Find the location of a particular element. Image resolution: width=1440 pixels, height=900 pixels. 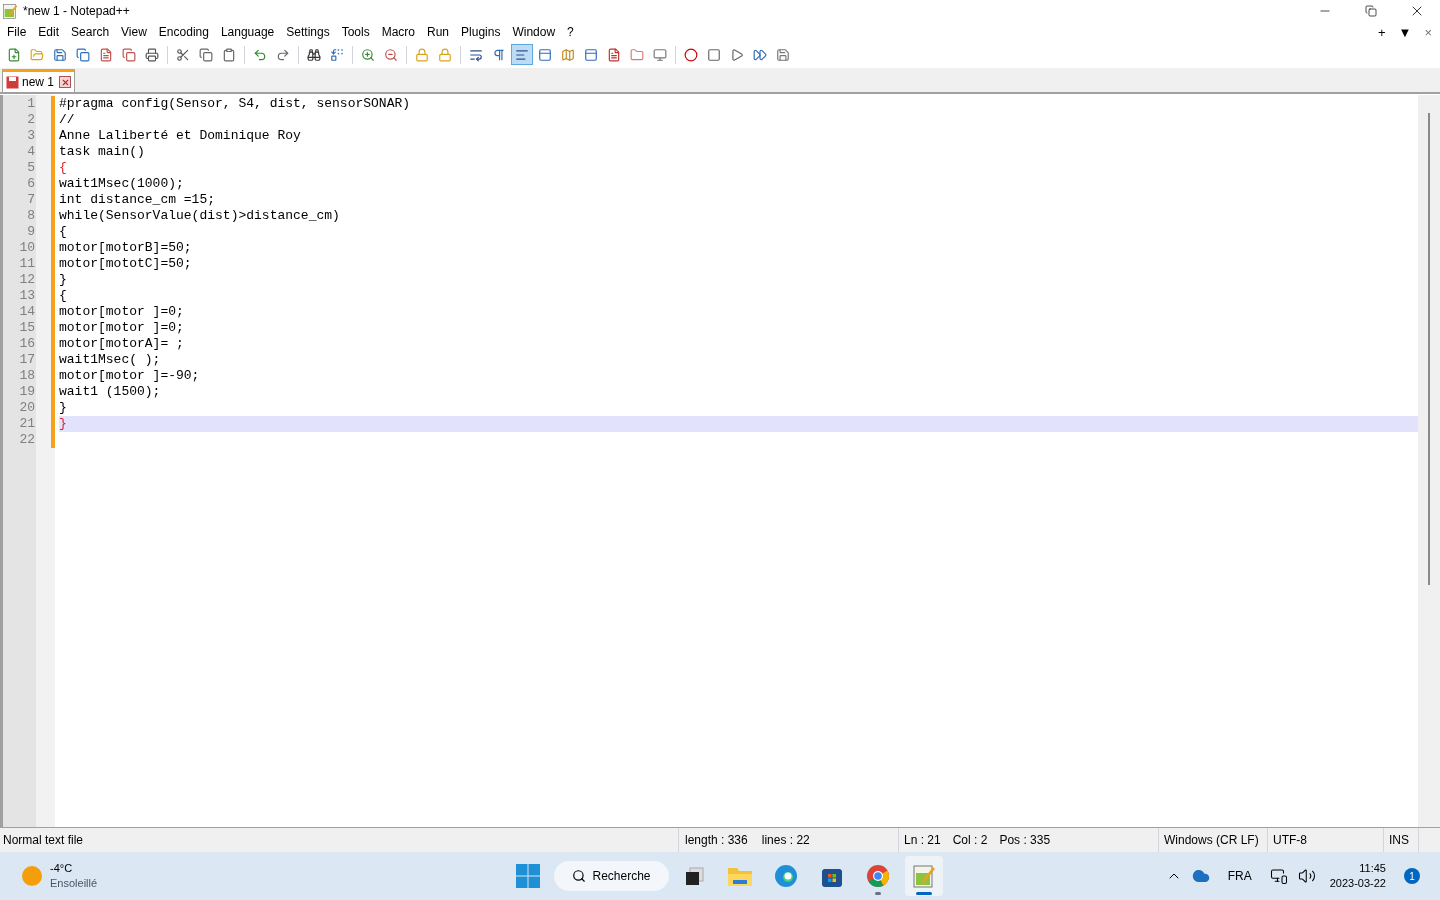

indent-guide-icon is located at coordinates (522, 54).